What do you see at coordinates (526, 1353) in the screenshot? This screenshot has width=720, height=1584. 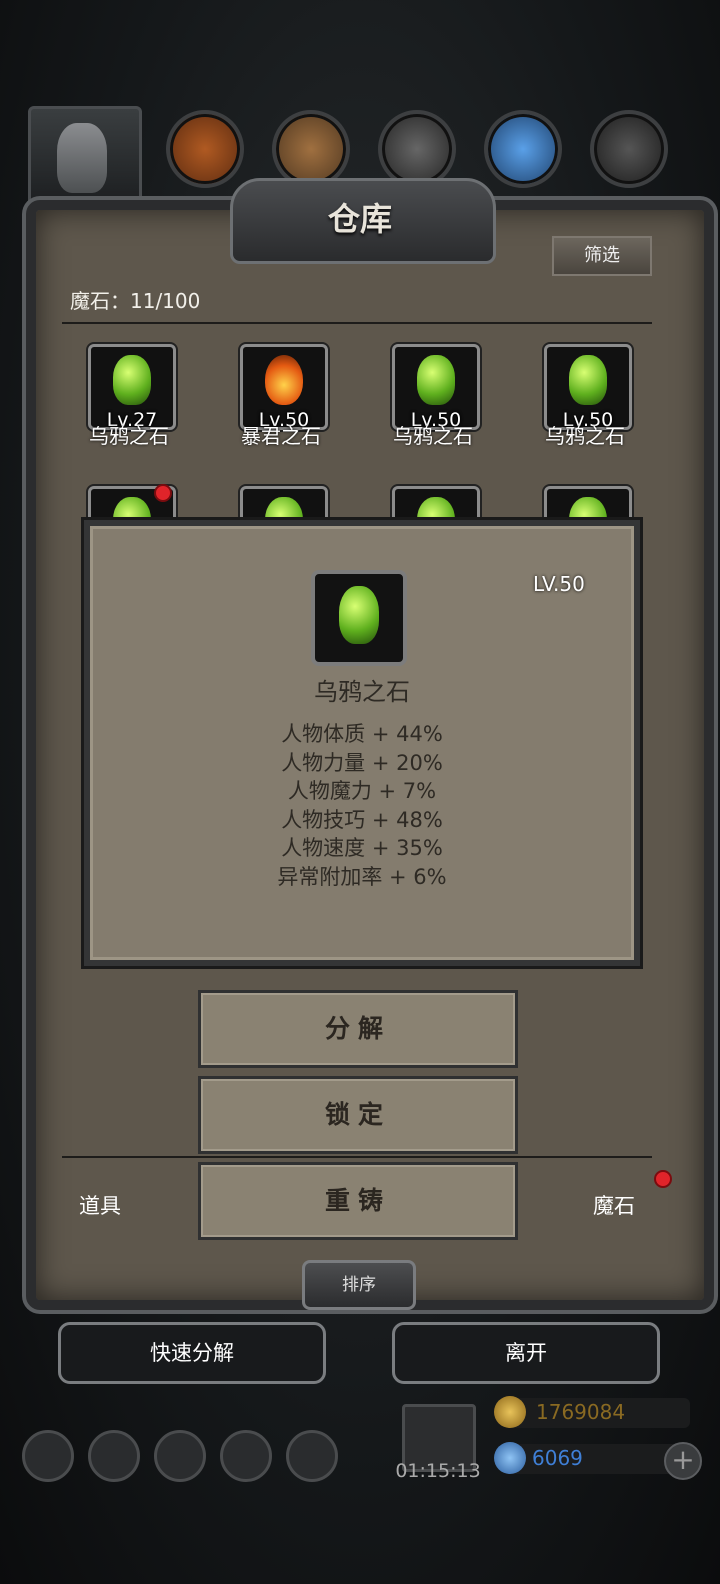 I see `leave-button: 离开` at bounding box center [526, 1353].